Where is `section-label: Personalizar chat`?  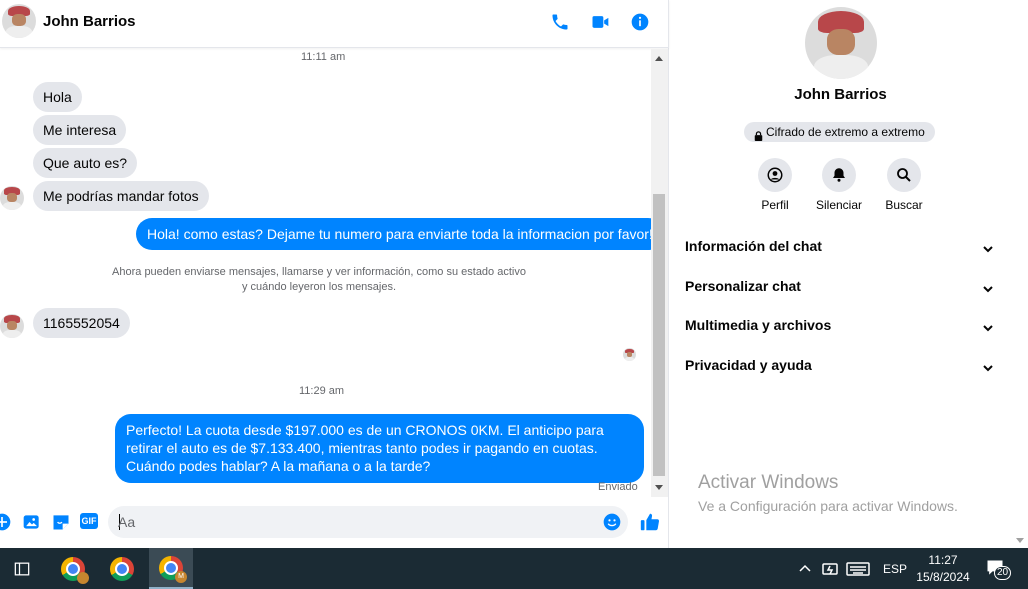
section-label: Personalizar chat is located at coordinates (743, 286).